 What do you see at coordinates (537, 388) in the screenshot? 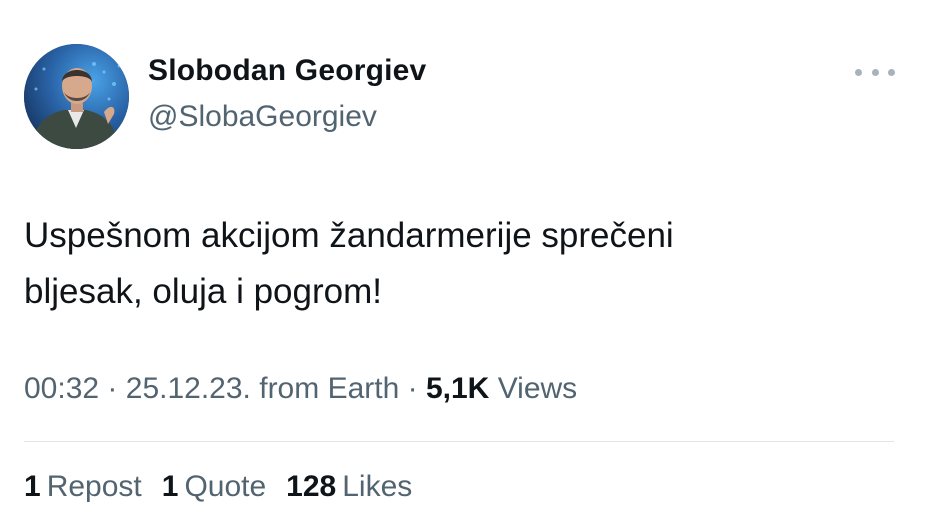
I see `views-label: Views` at bounding box center [537, 388].